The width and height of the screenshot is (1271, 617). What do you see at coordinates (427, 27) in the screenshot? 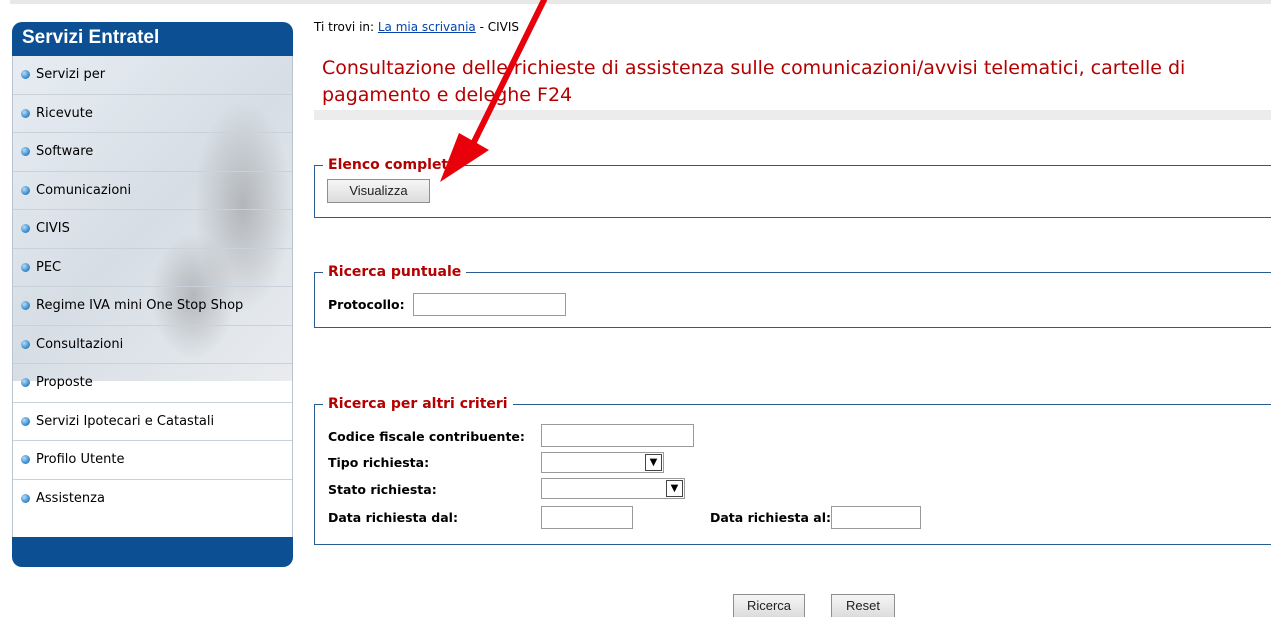
I see `breadcrumb-link-scrivania: La mia scrivania` at bounding box center [427, 27].